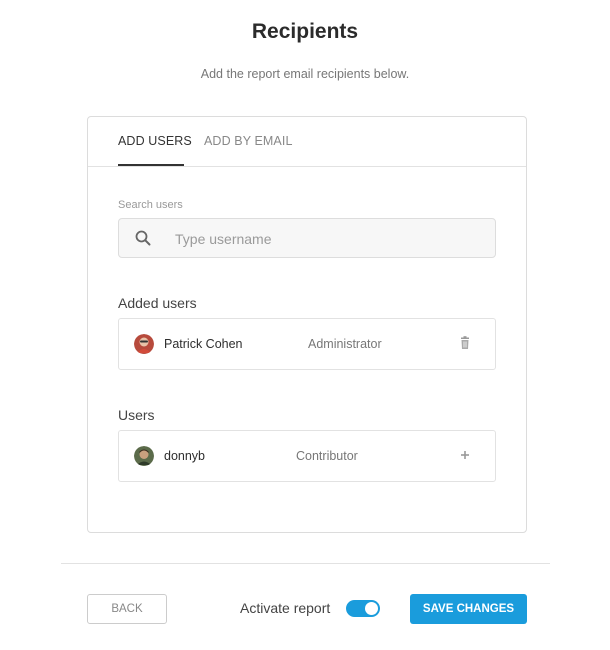 The image size is (610, 650). I want to click on user-row: donnyb Contributor, so click(307, 456).